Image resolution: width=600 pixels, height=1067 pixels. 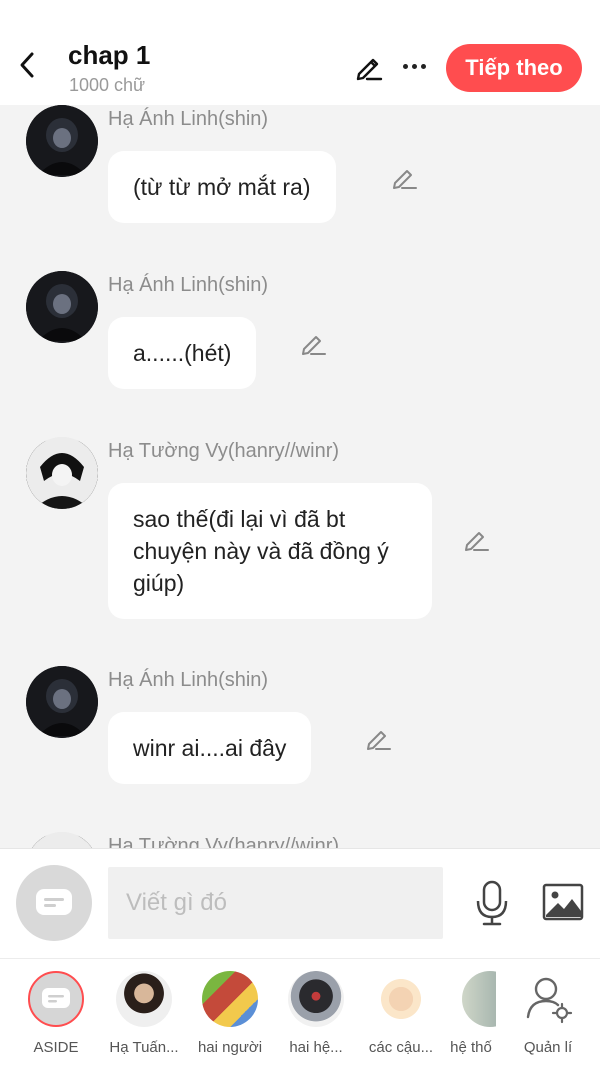 I want to click on edit-chapter-button, so click(x=369, y=67).